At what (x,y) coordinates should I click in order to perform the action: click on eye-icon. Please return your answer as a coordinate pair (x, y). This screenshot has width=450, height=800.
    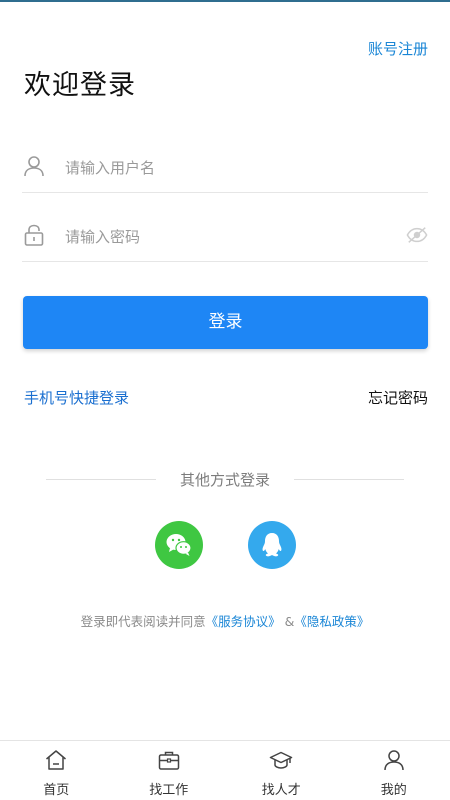
    Looking at the image, I should click on (417, 235).